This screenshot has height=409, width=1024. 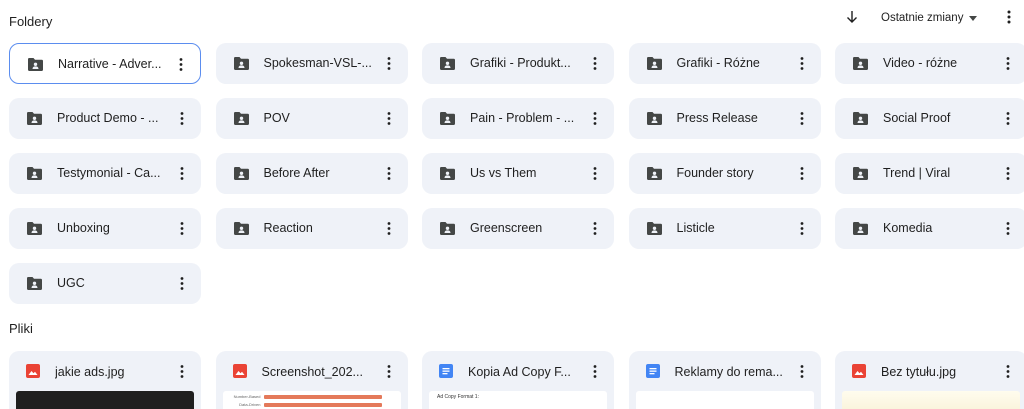 I want to click on folder-card: Video - różne, so click(x=929, y=63).